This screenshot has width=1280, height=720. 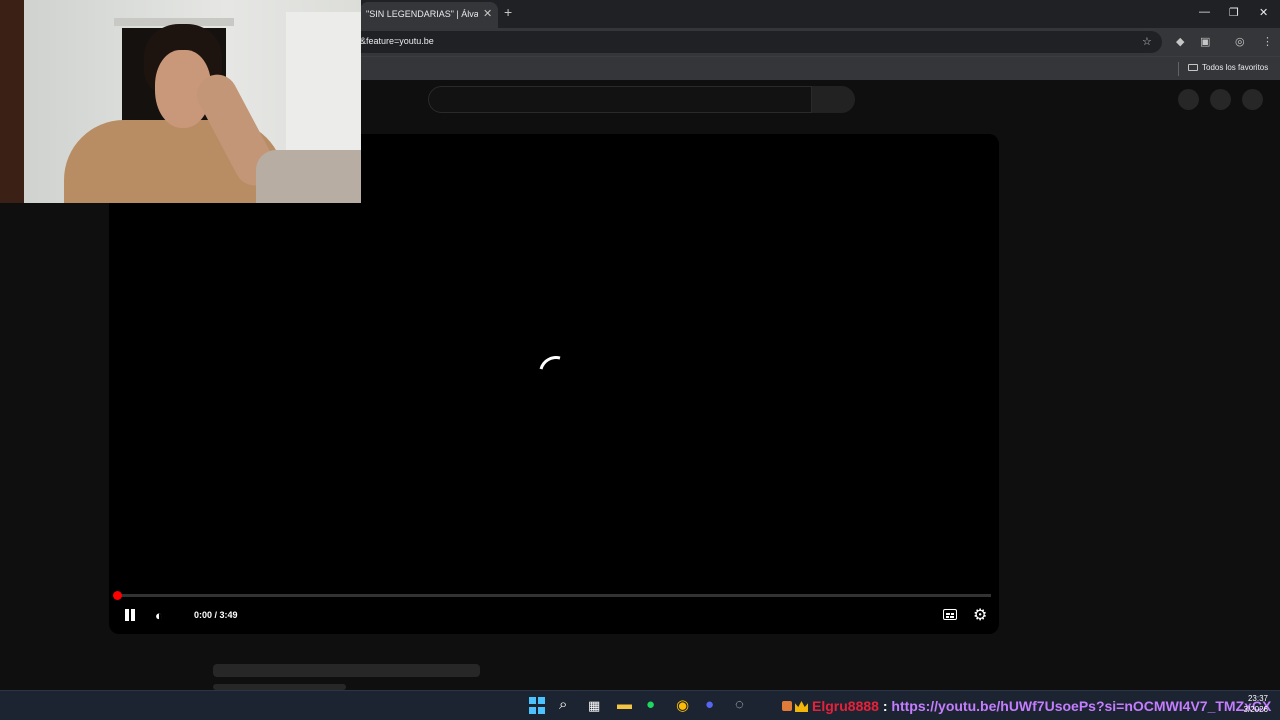 I want to click on yt-avatar-placeholder, so click(x=1252, y=99).